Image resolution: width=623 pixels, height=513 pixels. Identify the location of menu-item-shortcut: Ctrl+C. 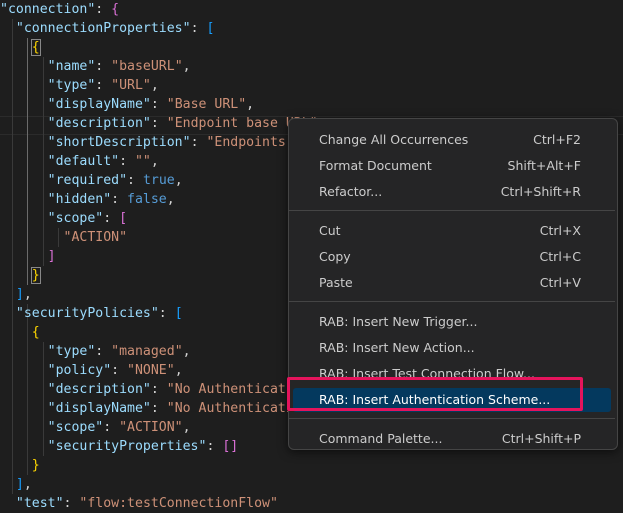
(560, 256).